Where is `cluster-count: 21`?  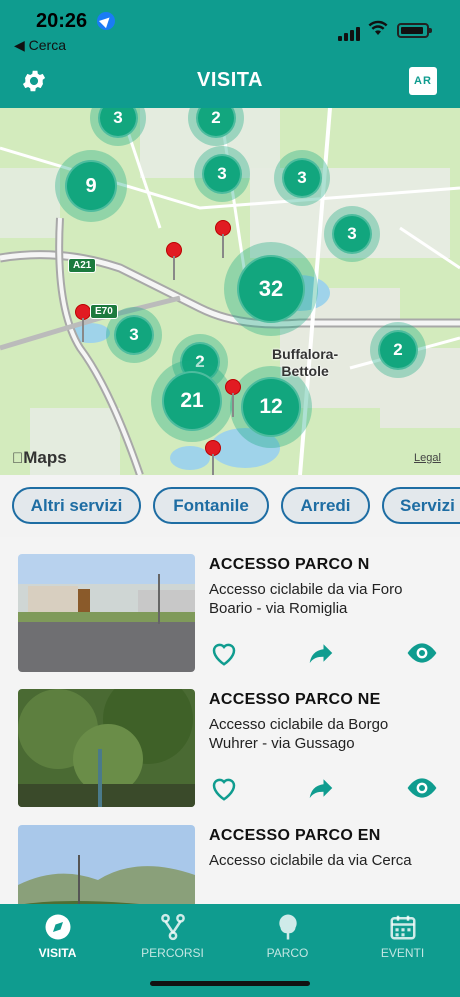 cluster-count: 21 is located at coordinates (192, 401).